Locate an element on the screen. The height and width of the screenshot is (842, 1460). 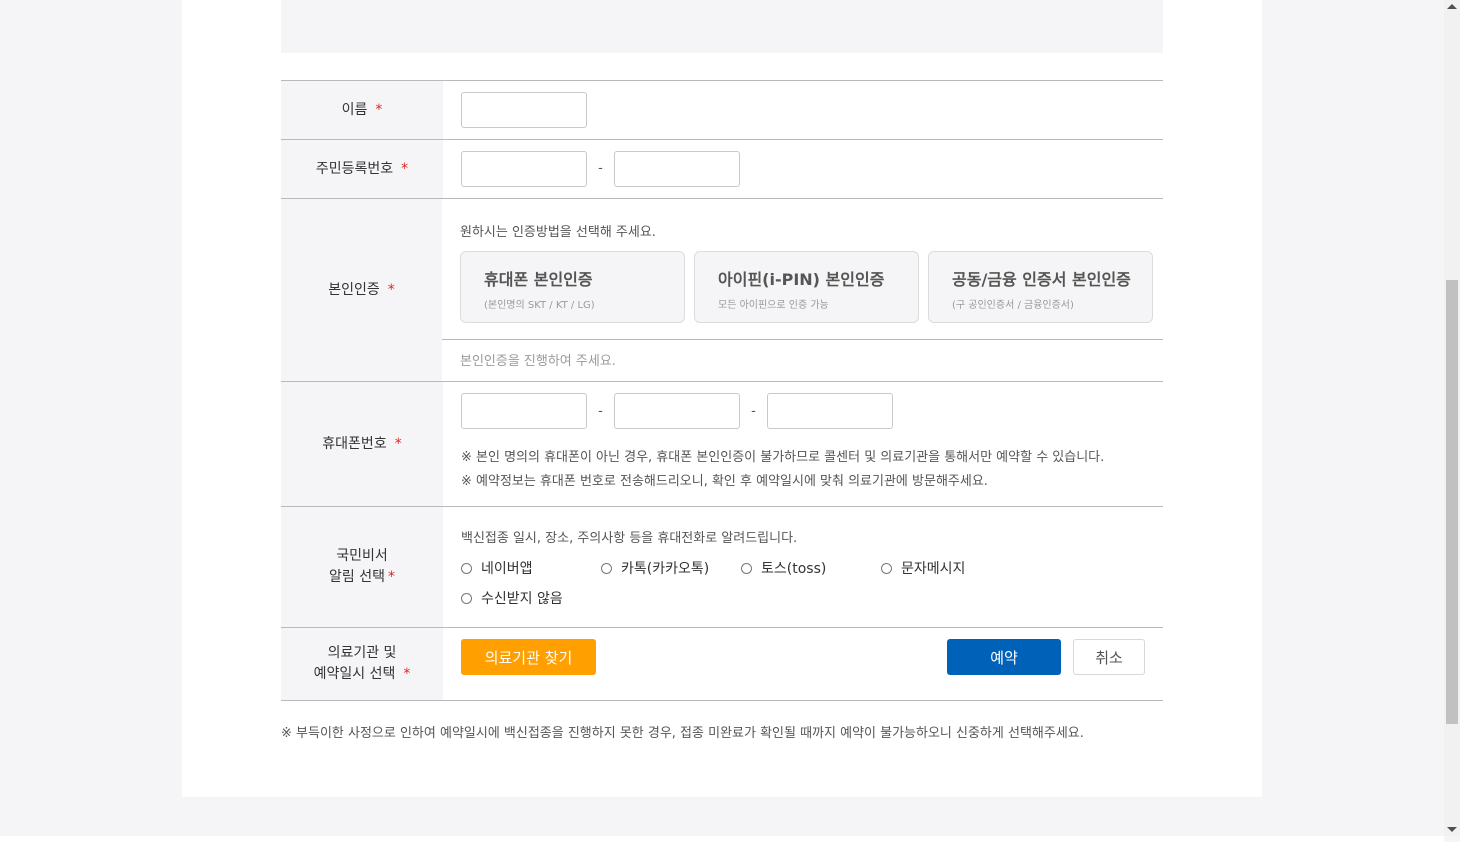
label-alarm-line1: 국민비서 is located at coordinates (362, 556).